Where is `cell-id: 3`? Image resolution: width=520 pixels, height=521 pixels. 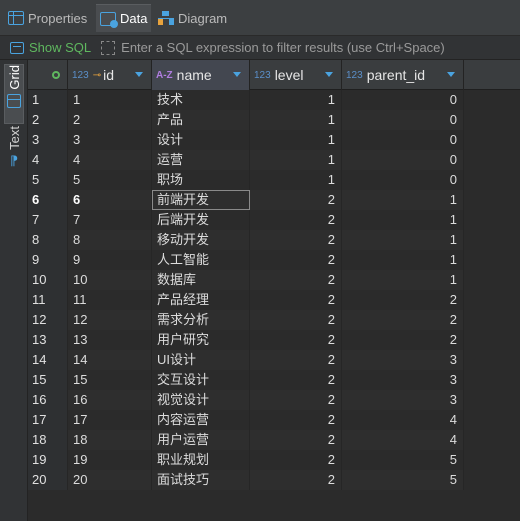 cell-id: 3 is located at coordinates (110, 140).